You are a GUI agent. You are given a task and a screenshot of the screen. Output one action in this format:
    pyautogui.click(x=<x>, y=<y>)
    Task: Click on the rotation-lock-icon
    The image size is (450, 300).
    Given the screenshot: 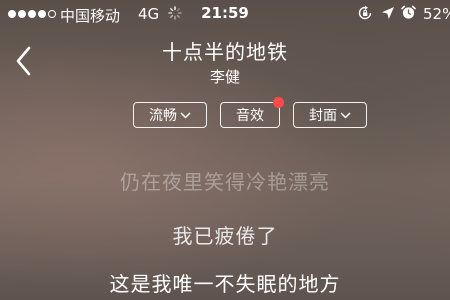 What is the action you would take?
    pyautogui.click(x=365, y=12)
    